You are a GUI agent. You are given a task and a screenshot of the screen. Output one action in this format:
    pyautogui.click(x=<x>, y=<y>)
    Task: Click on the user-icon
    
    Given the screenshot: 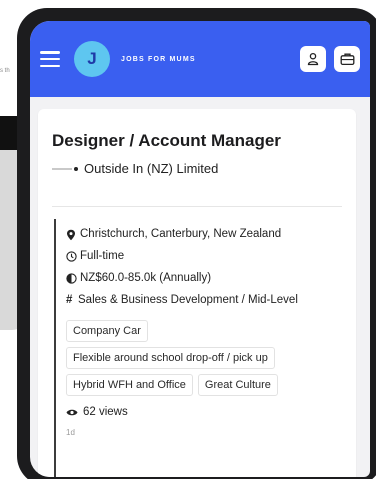 What is the action you would take?
    pyautogui.click(x=313, y=59)
    